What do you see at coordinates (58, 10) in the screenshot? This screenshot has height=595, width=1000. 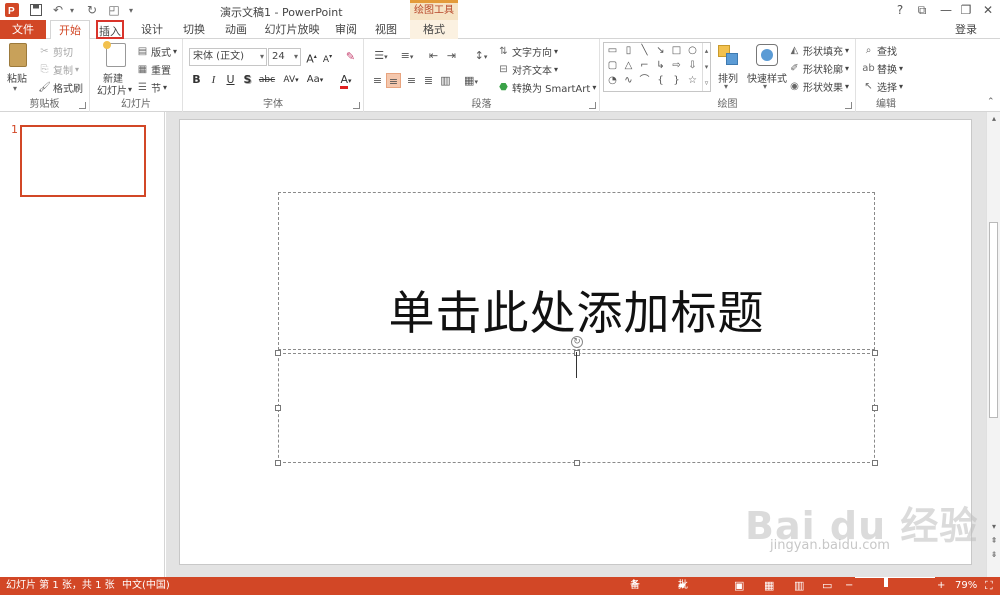 I see `undo-icon: ↶` at bounding box center [58, 10].